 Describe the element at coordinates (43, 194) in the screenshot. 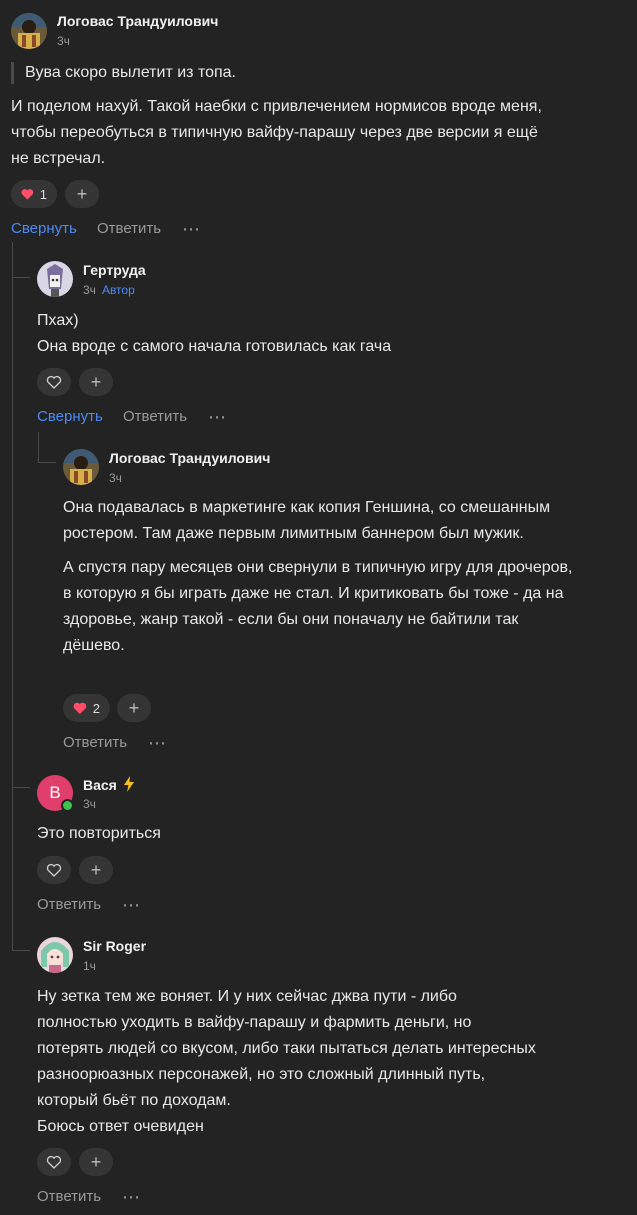

I see `reaction-count: 1` at that location.